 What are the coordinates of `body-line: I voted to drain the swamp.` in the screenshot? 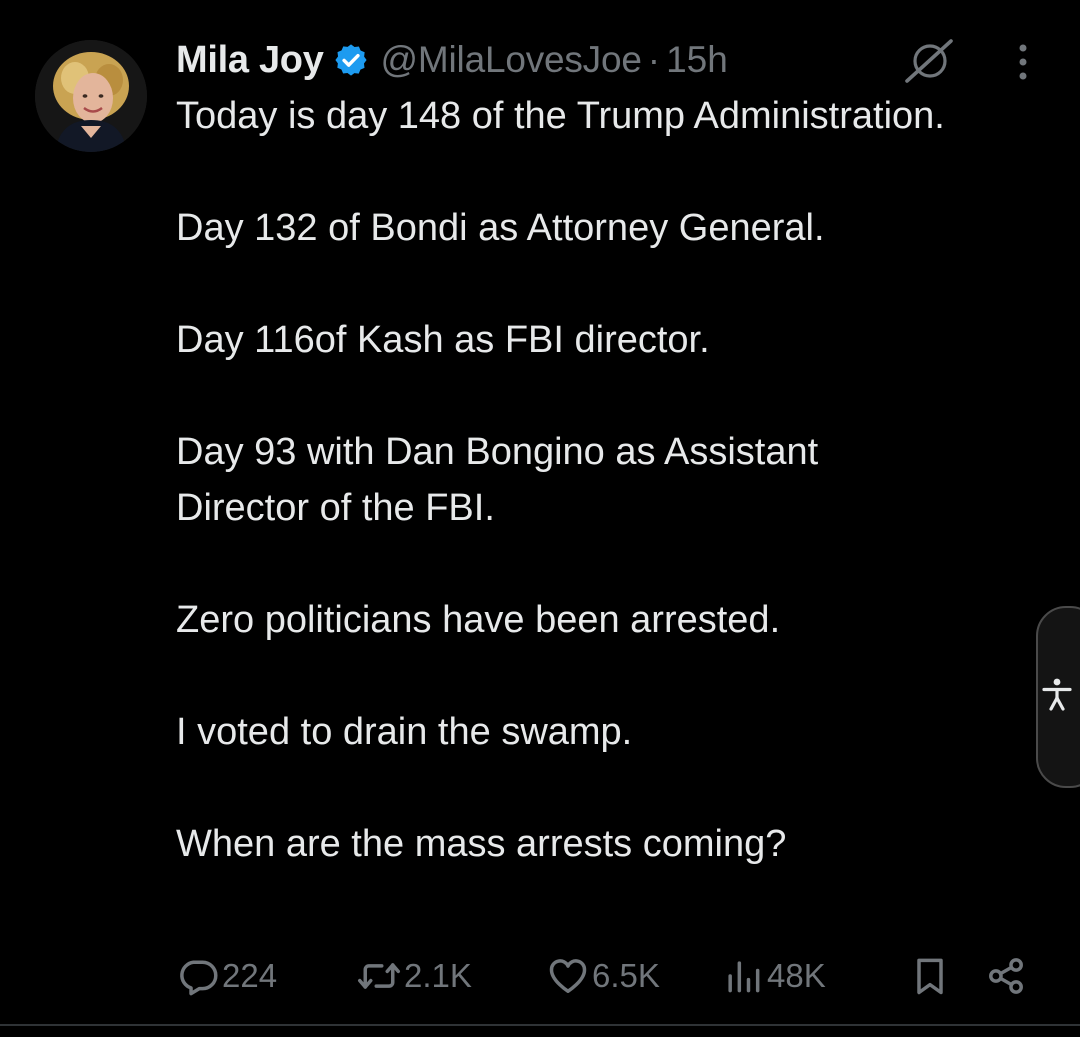 It's located at (404, 732).